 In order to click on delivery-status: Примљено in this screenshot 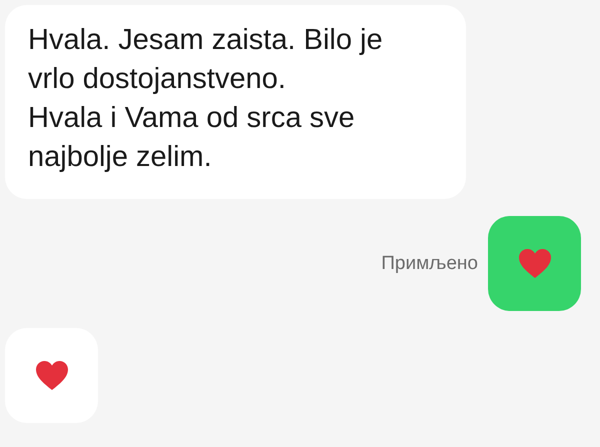, I will do `click(429, 263)`.